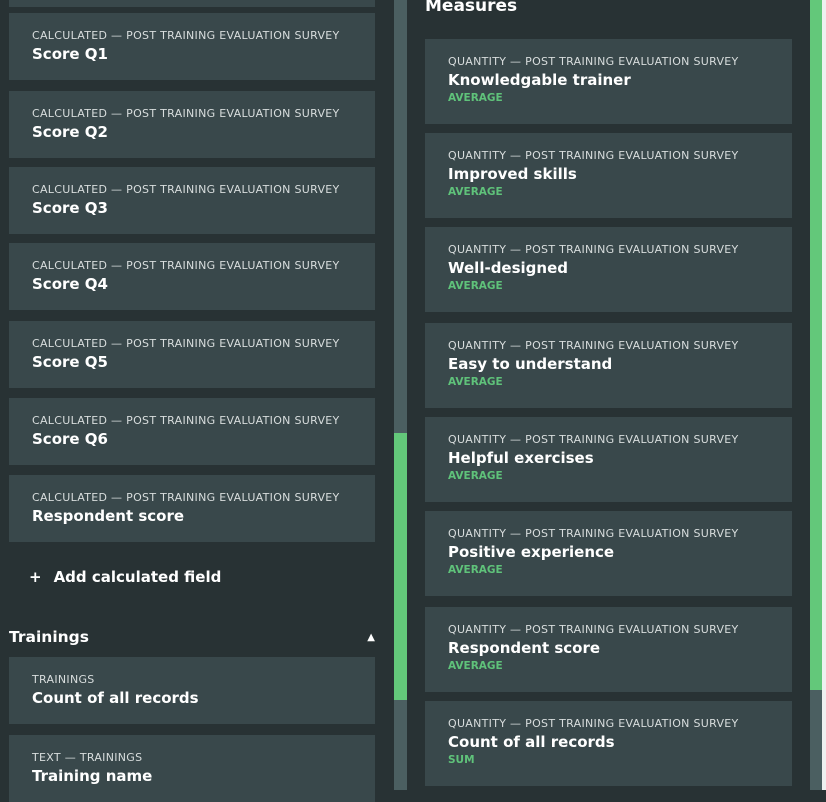 The image size is (826, 802). What do you see at coordinates (63, 679) in the screenshot?
I see `field-meta: TRAININGS` at bounding box center [63, 679].